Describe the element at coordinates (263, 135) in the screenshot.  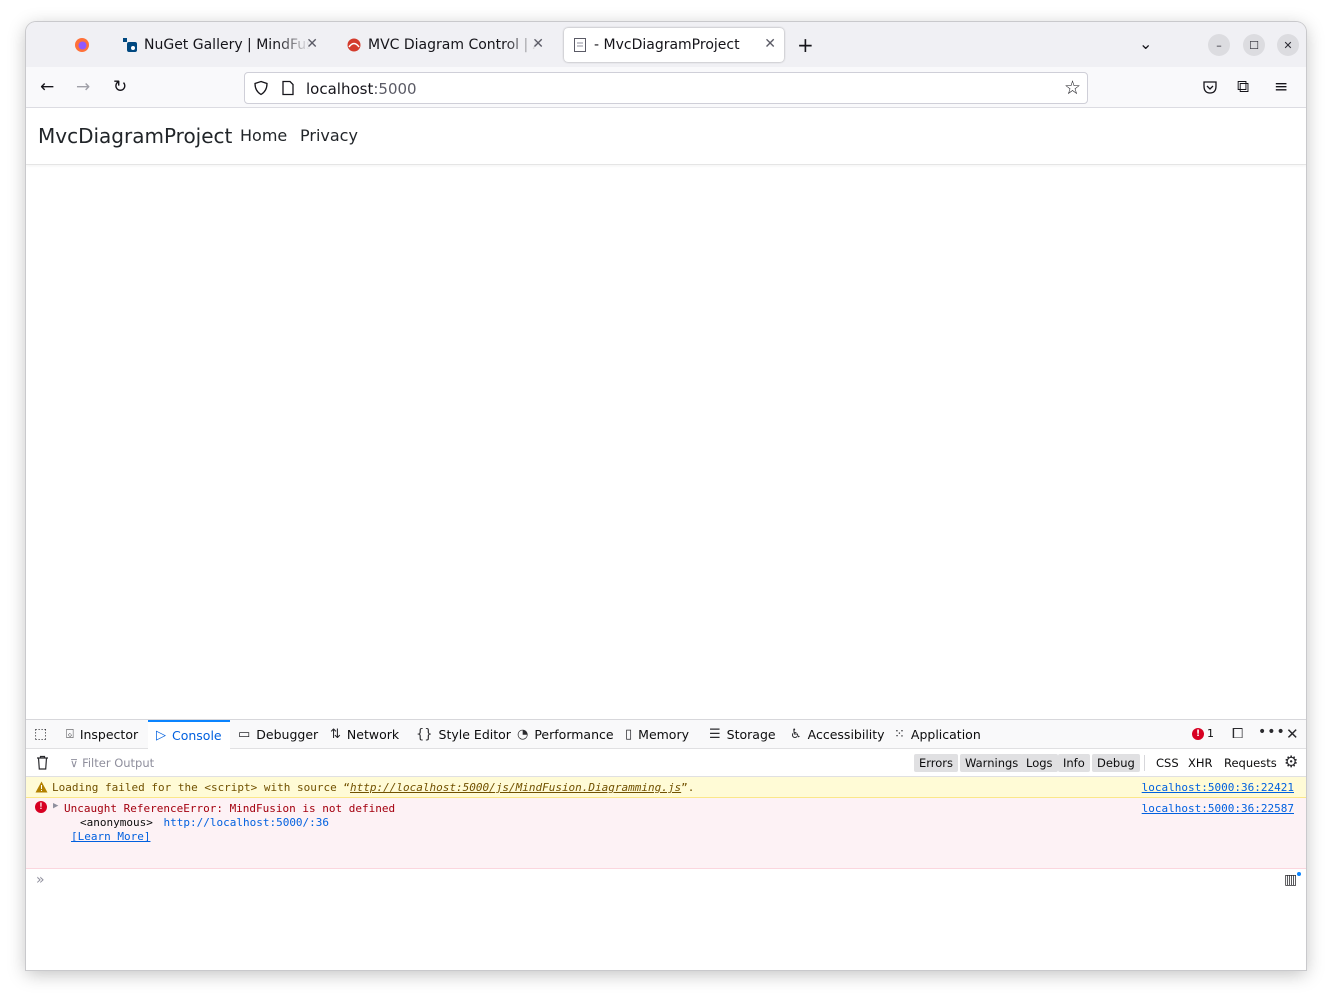
I see `nav-link-home: Home` at that location.